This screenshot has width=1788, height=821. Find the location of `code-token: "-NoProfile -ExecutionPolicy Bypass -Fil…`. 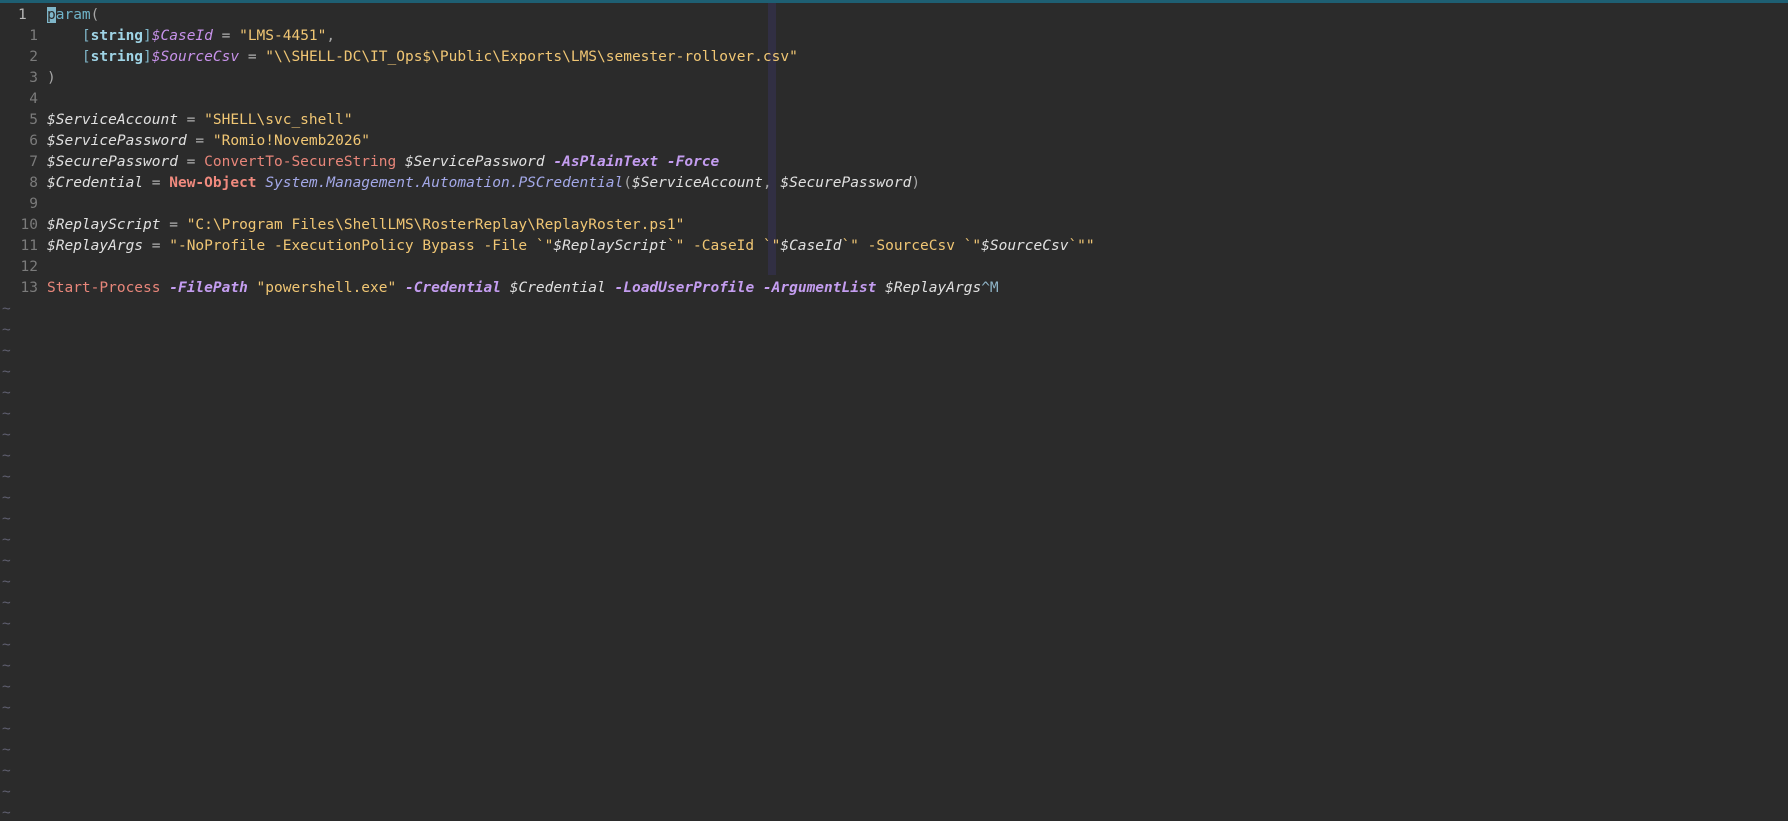

code-token: "-NoProfile -ExecutionPolicy Bypass -Fil… is located at coordinates (361, 246).